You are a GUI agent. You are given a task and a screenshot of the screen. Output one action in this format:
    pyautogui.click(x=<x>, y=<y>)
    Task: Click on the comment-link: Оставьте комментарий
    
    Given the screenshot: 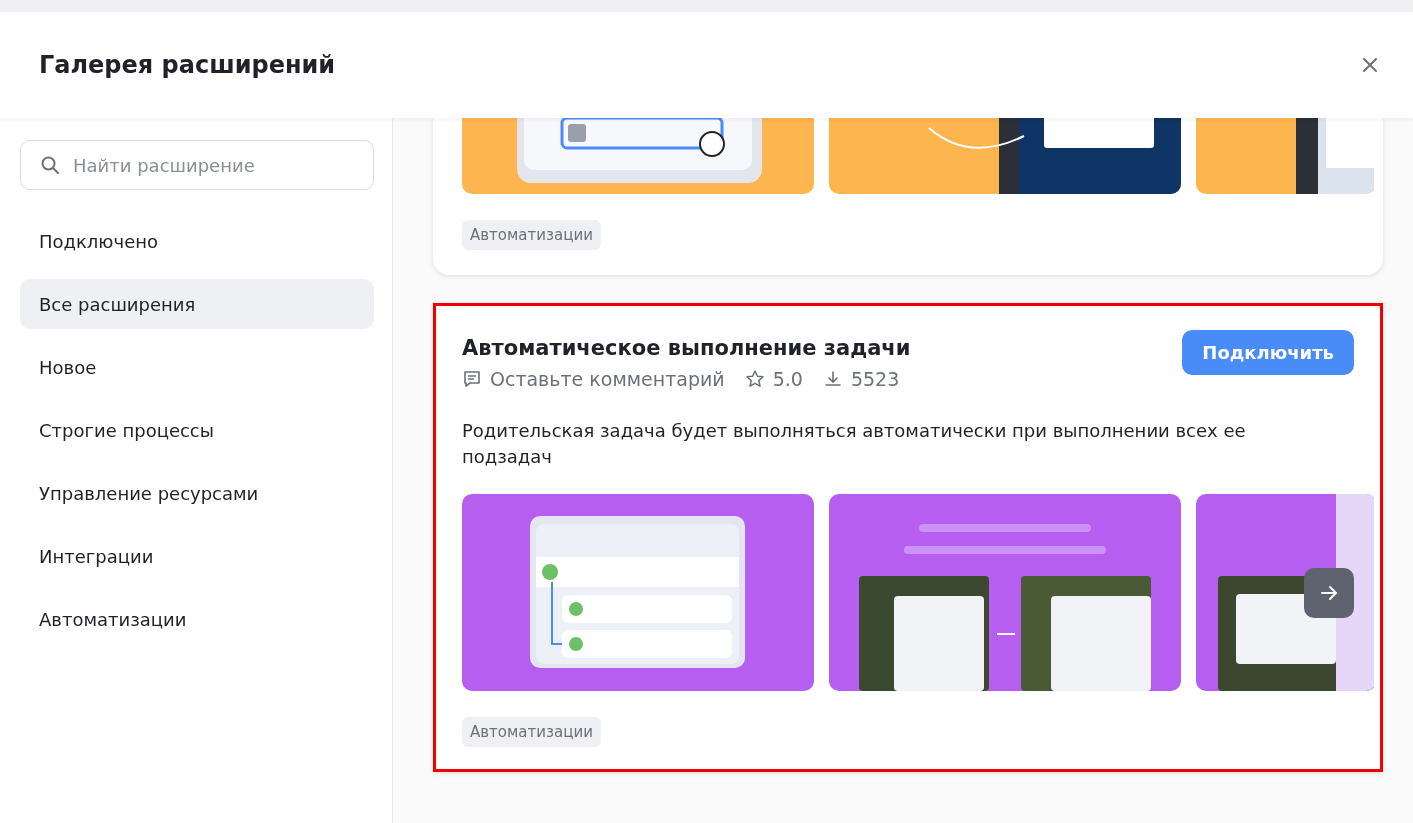 What is the action you would take?
    pyautogui.click(x=607, y=379)
    